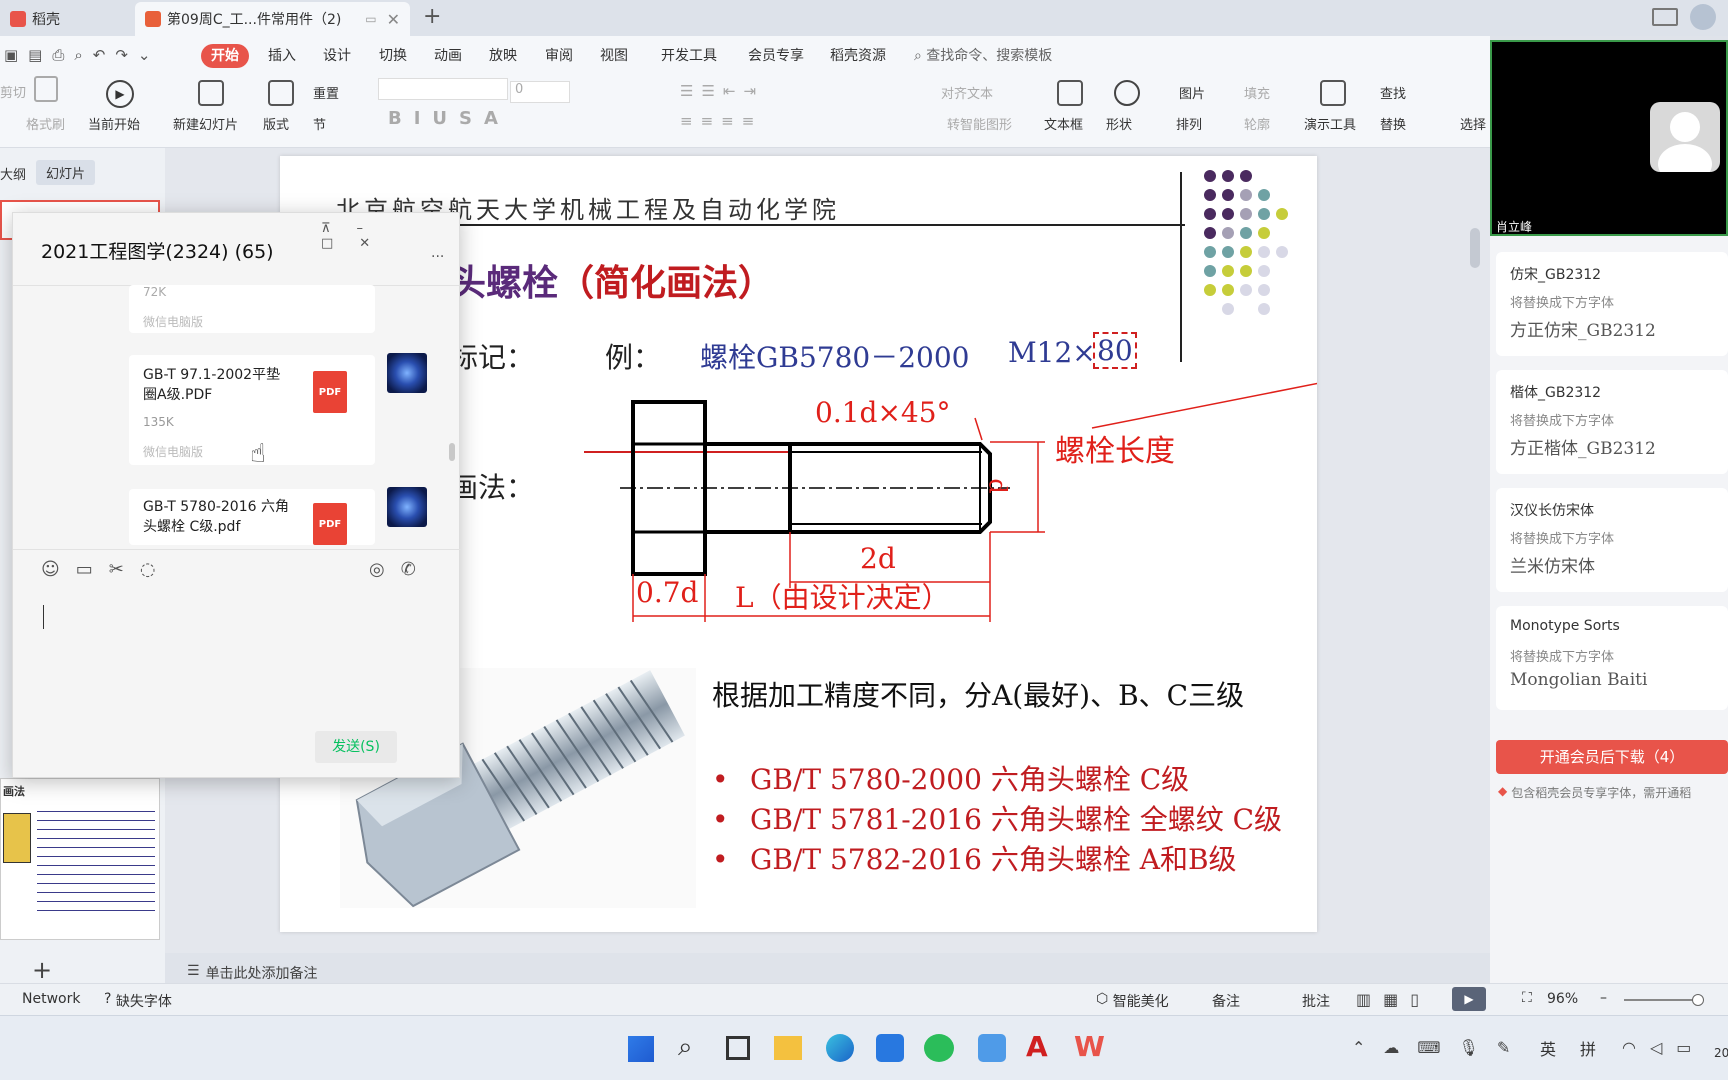  I want to click on chat-bubble-icon: ◌, so click(148, 569).